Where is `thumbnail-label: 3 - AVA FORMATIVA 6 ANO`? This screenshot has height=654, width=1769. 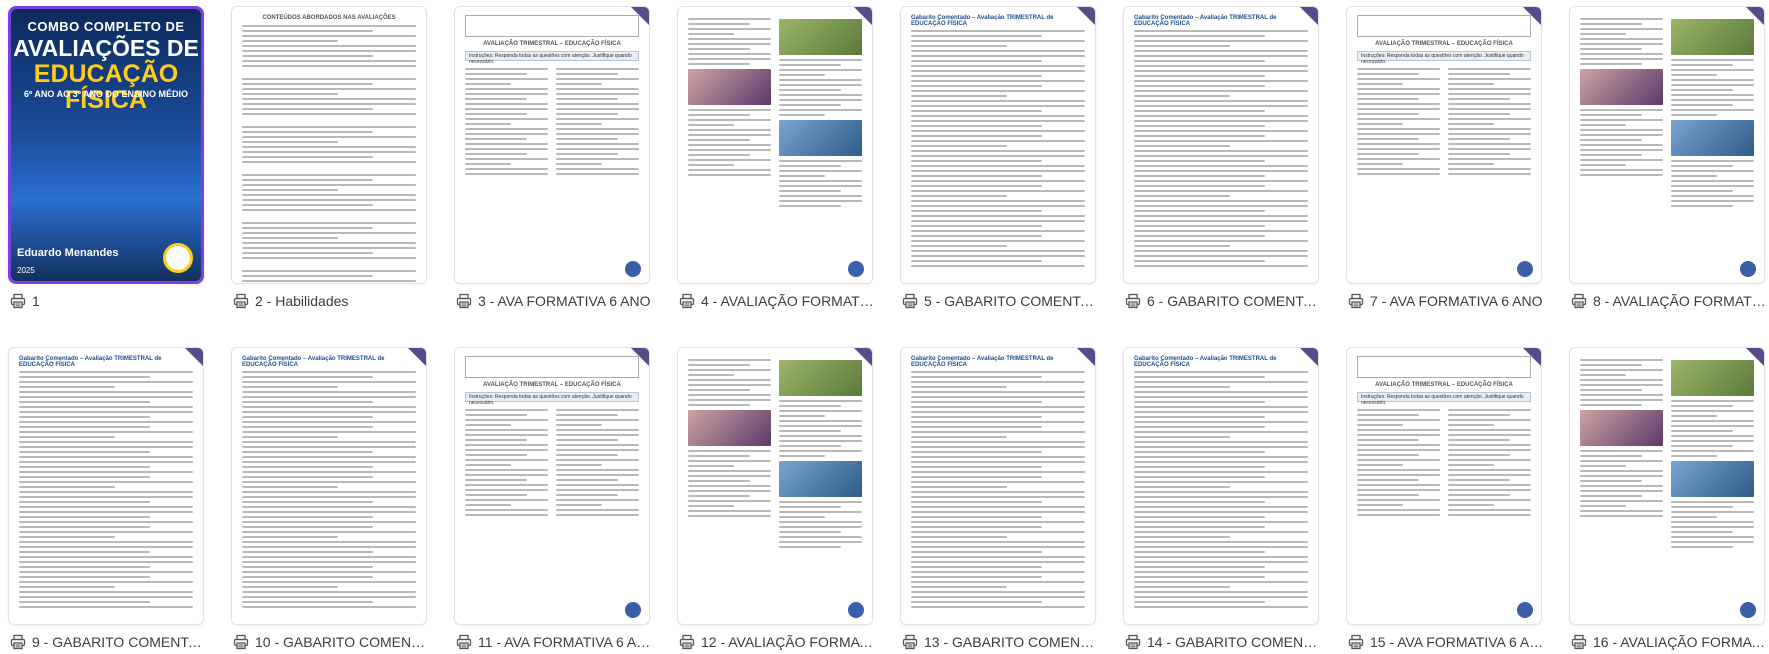
thumbnail-label: 3 - AVA FORMATIVA 6 ANO is located at coordinates (564, 301).